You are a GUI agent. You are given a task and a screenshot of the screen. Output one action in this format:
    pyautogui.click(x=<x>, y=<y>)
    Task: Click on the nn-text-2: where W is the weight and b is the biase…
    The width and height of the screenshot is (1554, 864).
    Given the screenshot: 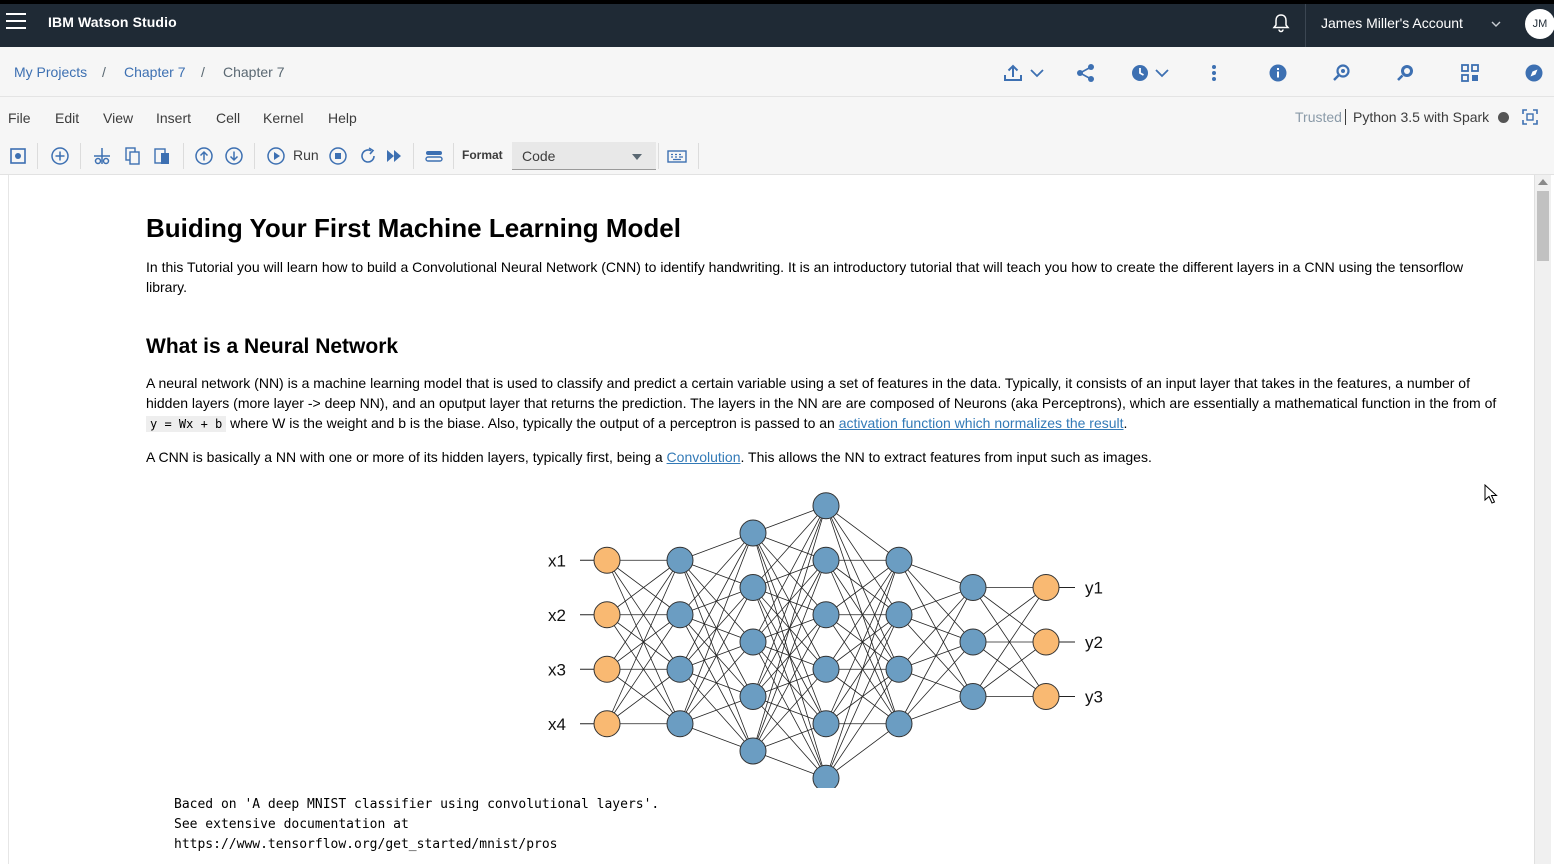 What is the action you would take?
    pyautogui.click(x=532, y=423)
    